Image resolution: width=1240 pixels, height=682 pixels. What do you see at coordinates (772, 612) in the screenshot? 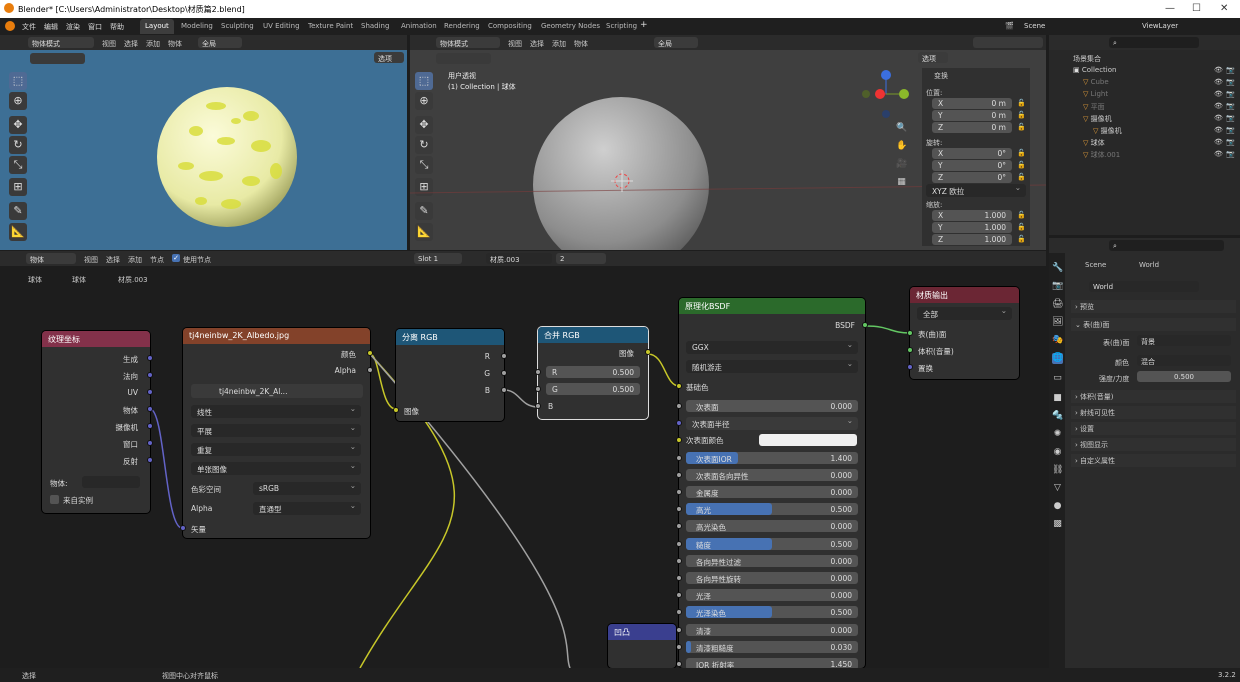
I see `bsdf-input-field: 光泽染色 0.500` at bounding box center [772, 612].